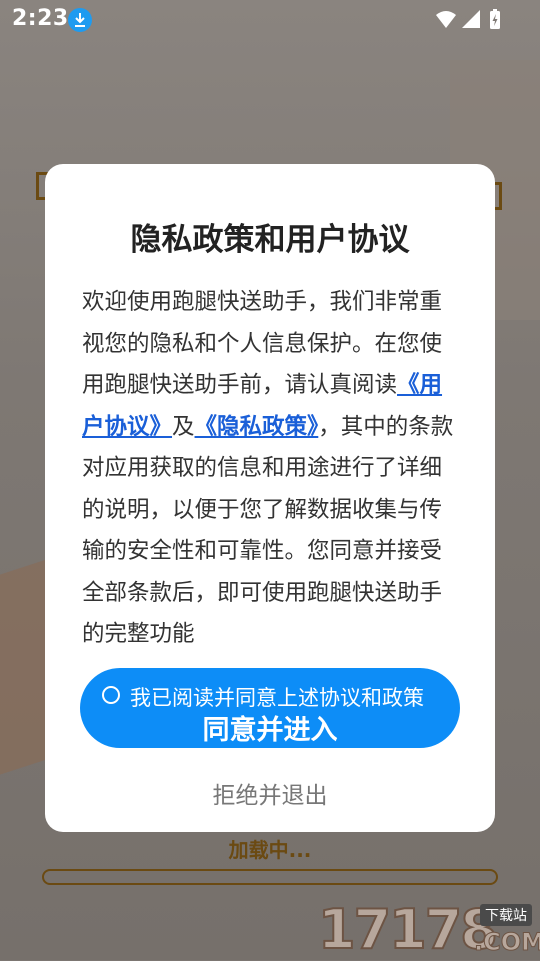 This screenshot has height=961, width=540. What do you see at coordinates (270, 730) in the screenshot?
I see `agree-button-label: 同意并进入` at bounding box center [270, 730].